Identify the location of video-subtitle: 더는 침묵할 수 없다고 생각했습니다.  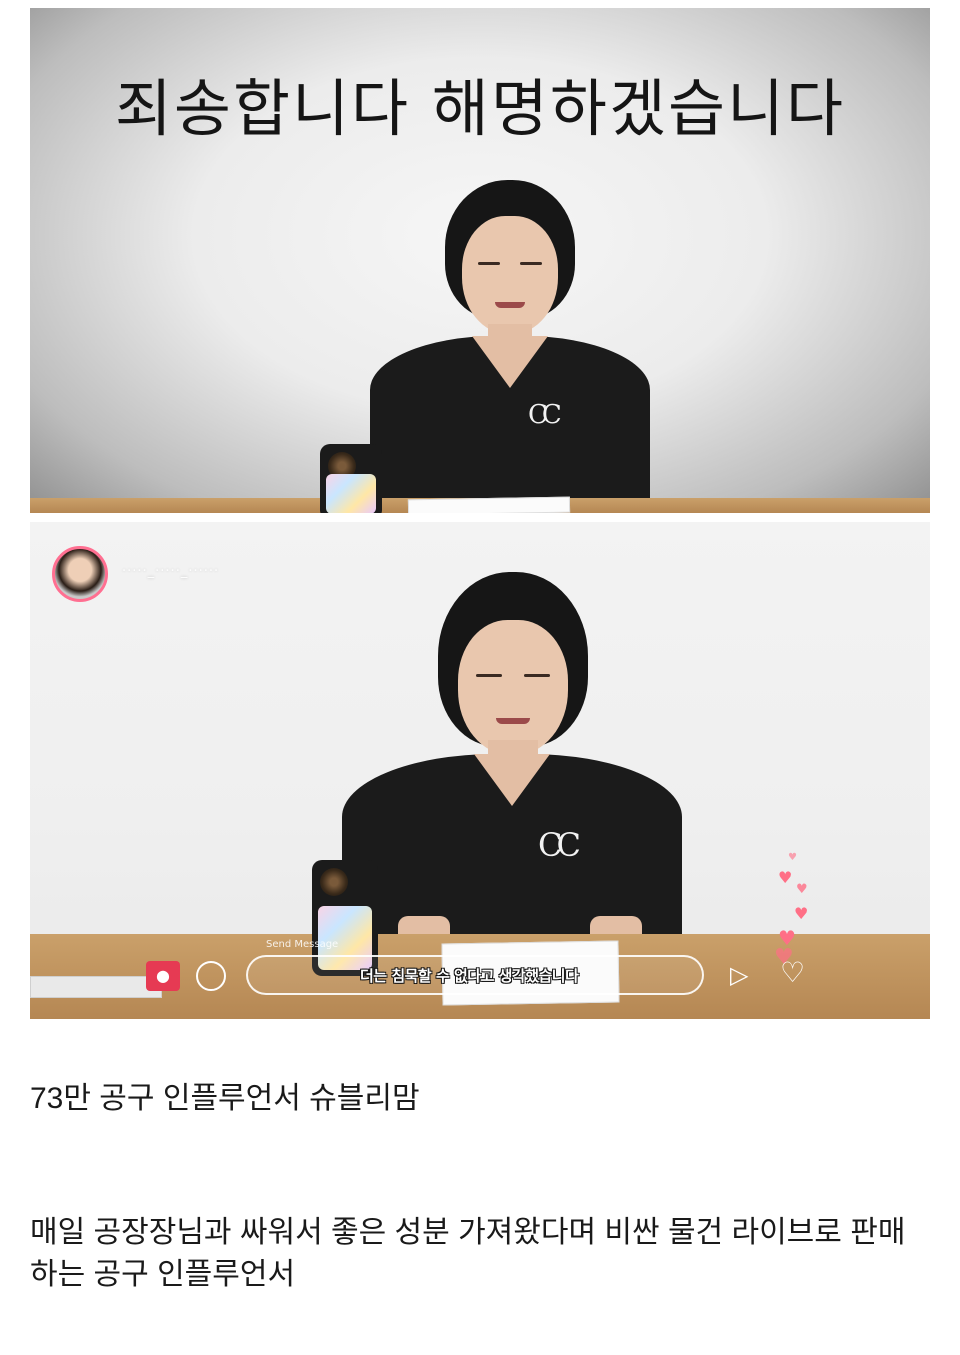
(469, 976).